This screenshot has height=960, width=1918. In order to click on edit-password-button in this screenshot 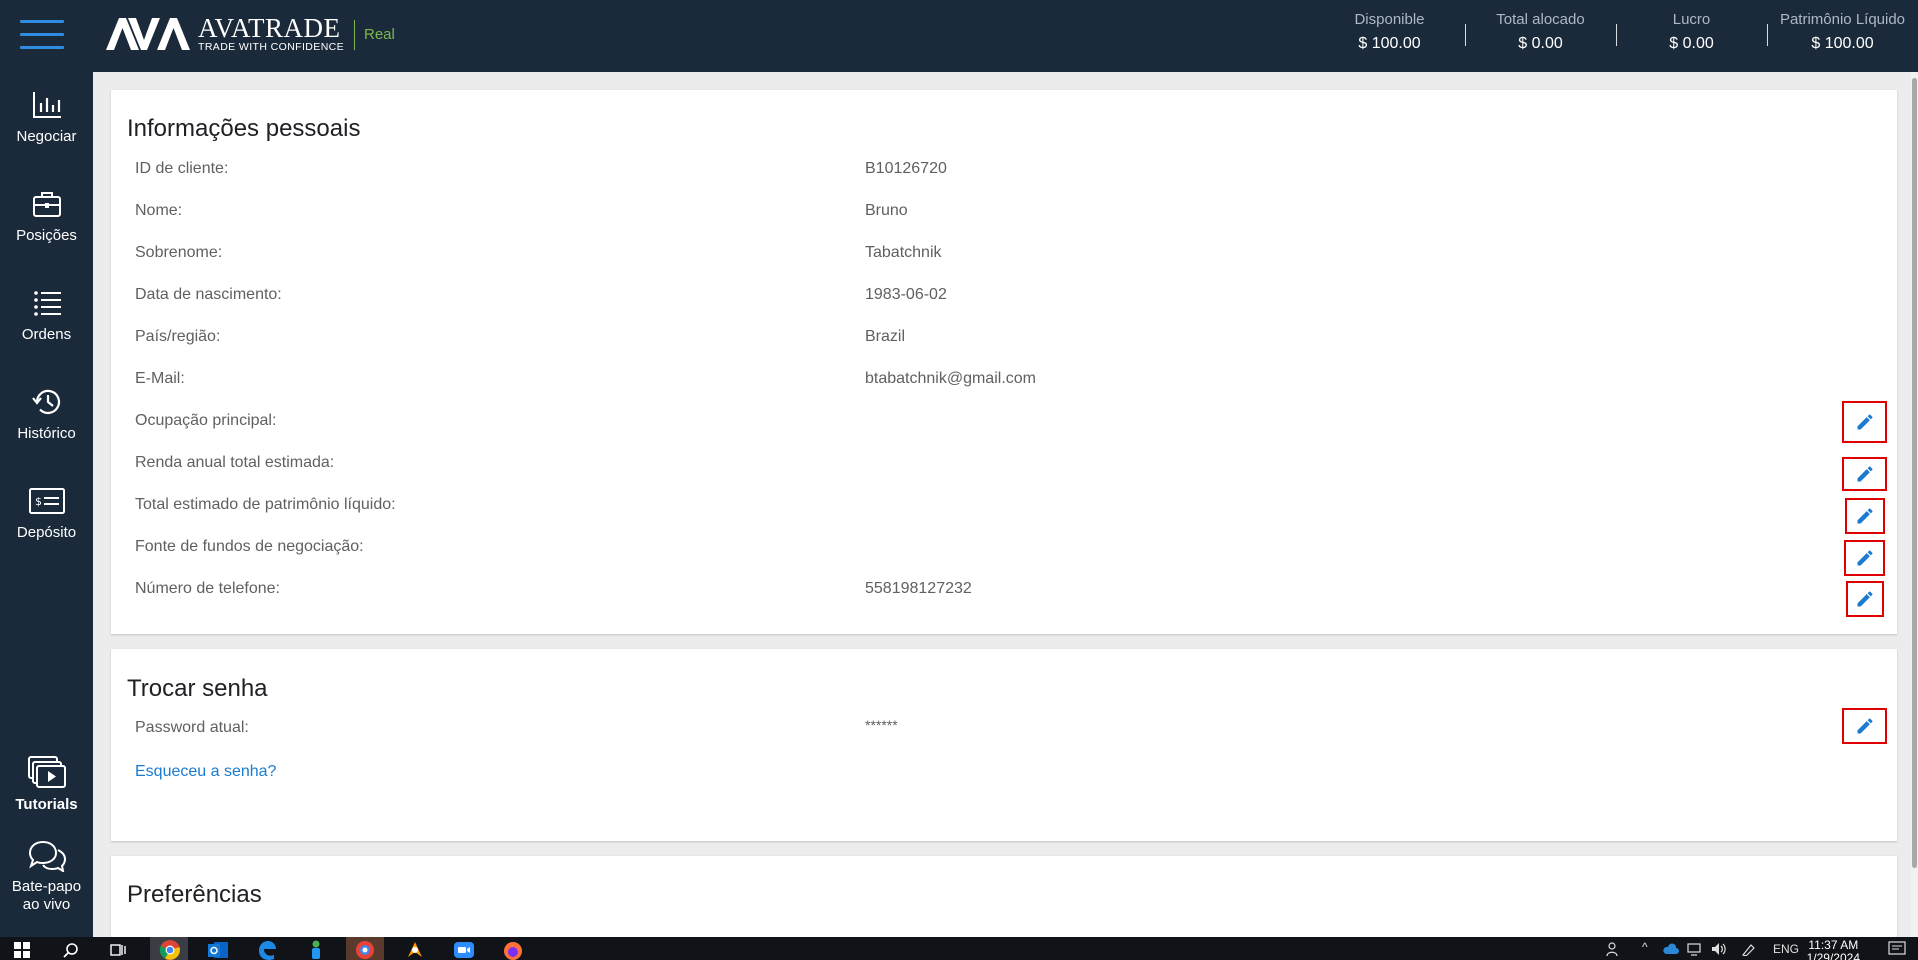, I will do `click(1864, 726)`.